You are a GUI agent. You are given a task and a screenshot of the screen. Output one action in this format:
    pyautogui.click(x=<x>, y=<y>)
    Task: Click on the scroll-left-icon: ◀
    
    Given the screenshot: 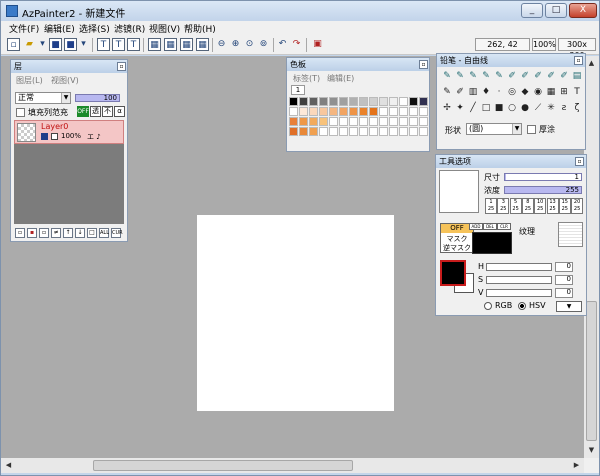 What is the action you would take?
    pyautogui.click(x=8, y=465)
    